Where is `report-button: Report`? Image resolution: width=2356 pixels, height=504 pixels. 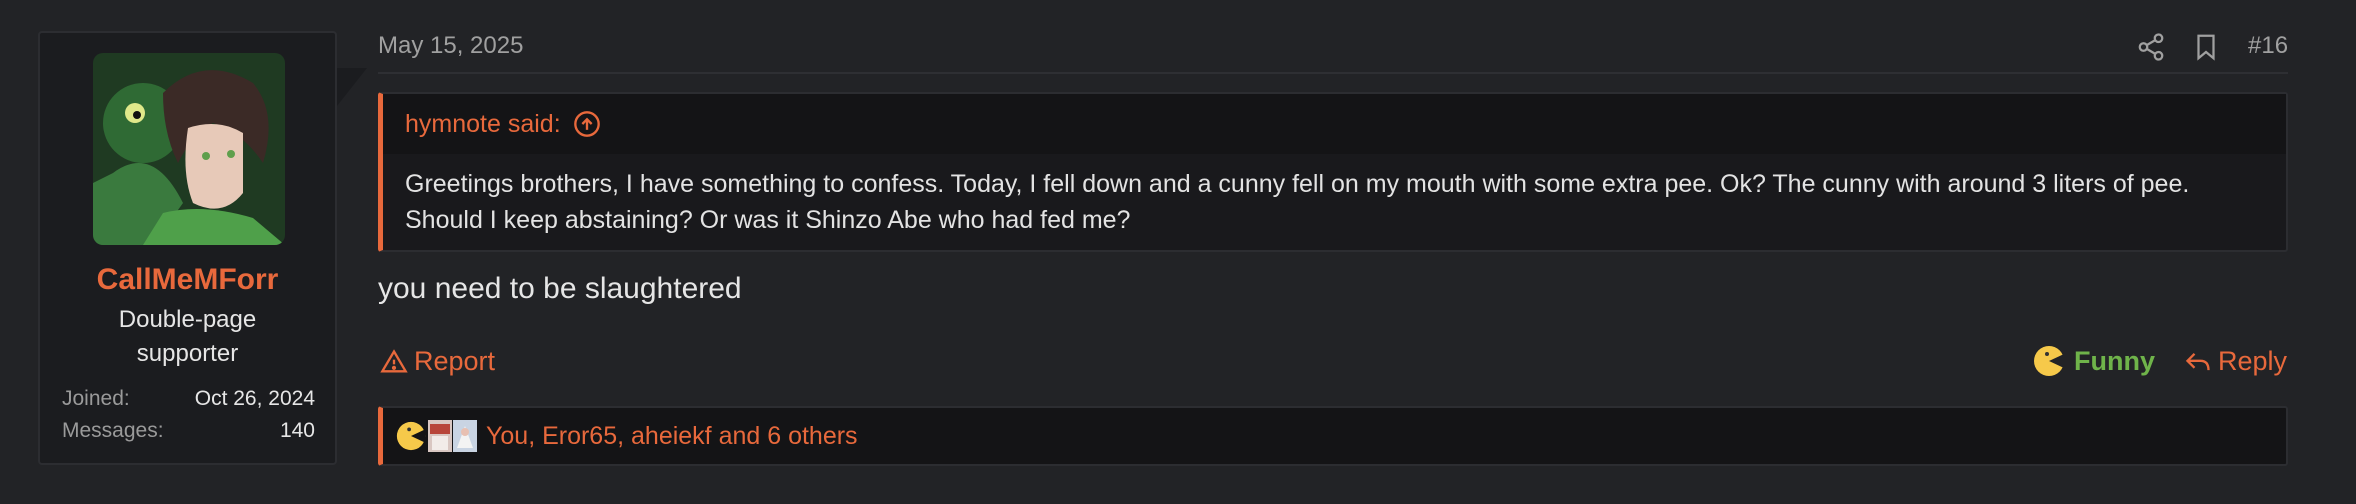
report-button: Report is located at coordinates (437, 361).